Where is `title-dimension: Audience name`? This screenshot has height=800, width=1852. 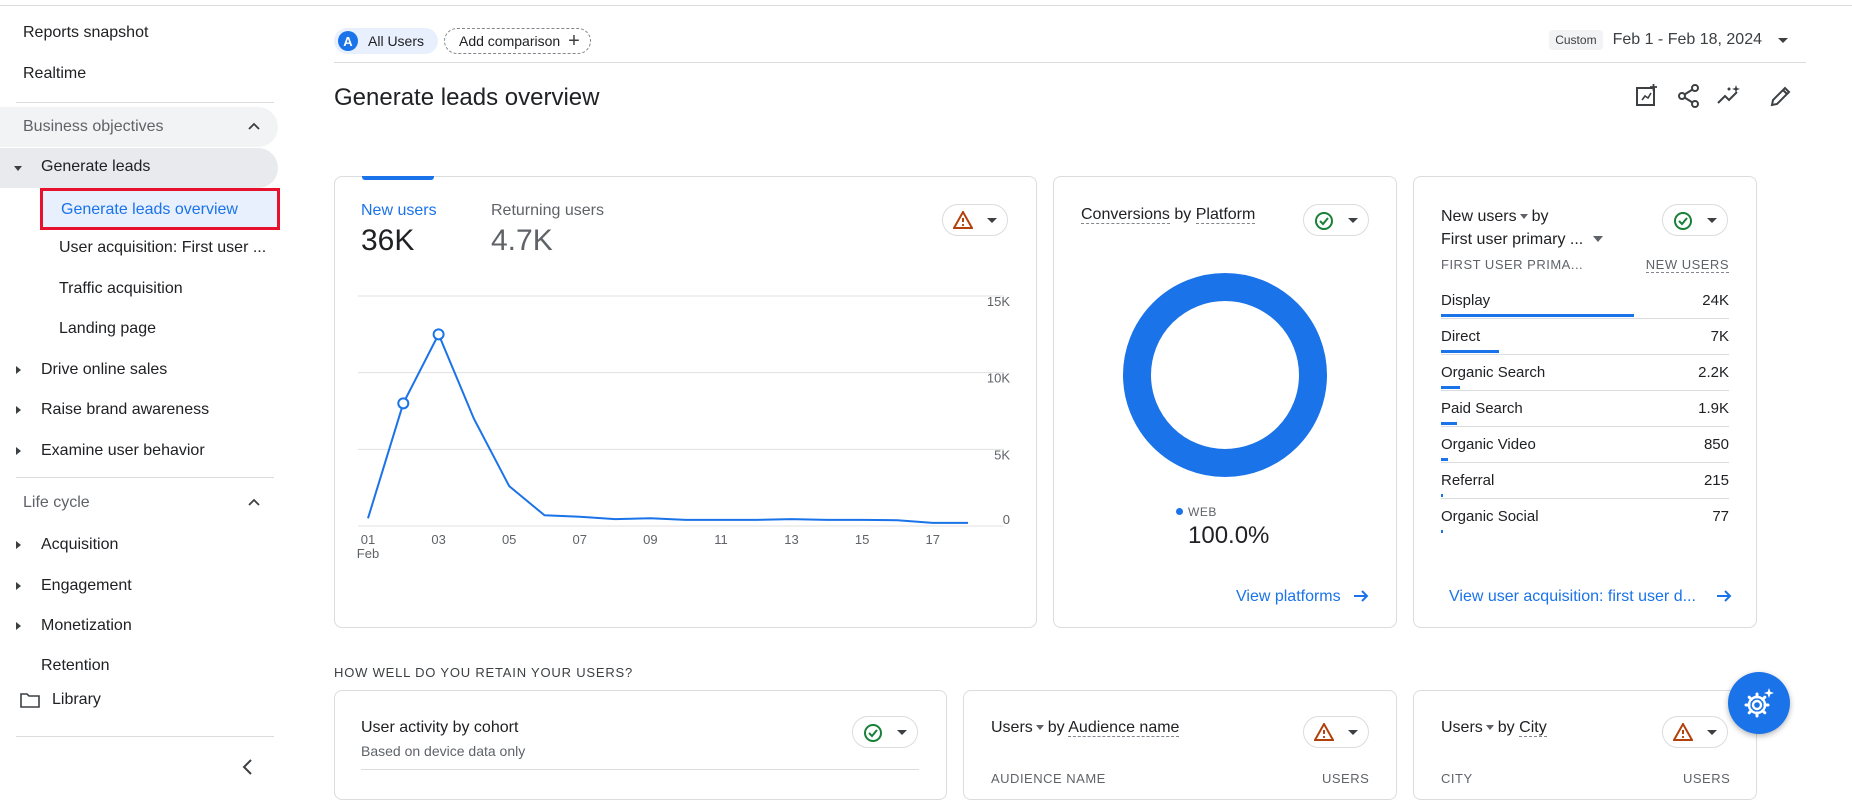 title-dimension: Audience name is located at coordinates (1124, 728).